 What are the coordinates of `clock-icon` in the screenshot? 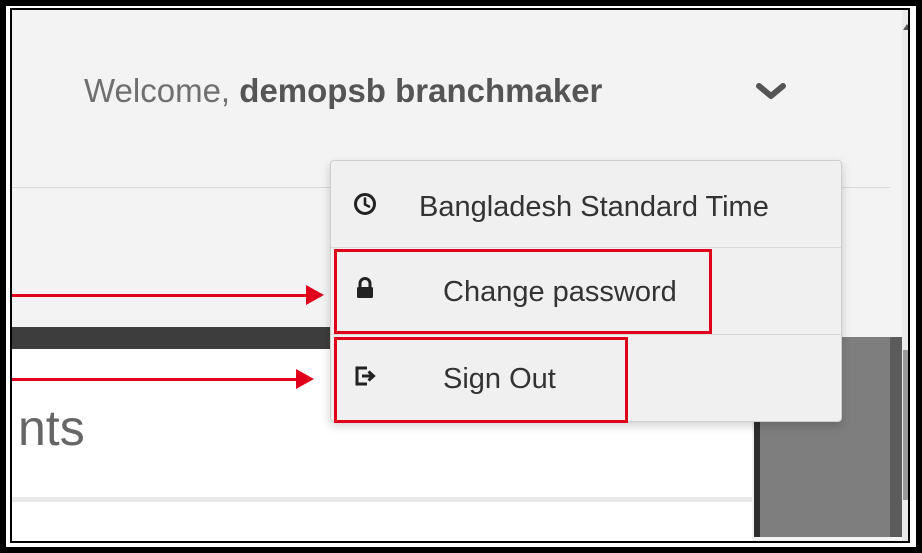 It's located at (365, 204).